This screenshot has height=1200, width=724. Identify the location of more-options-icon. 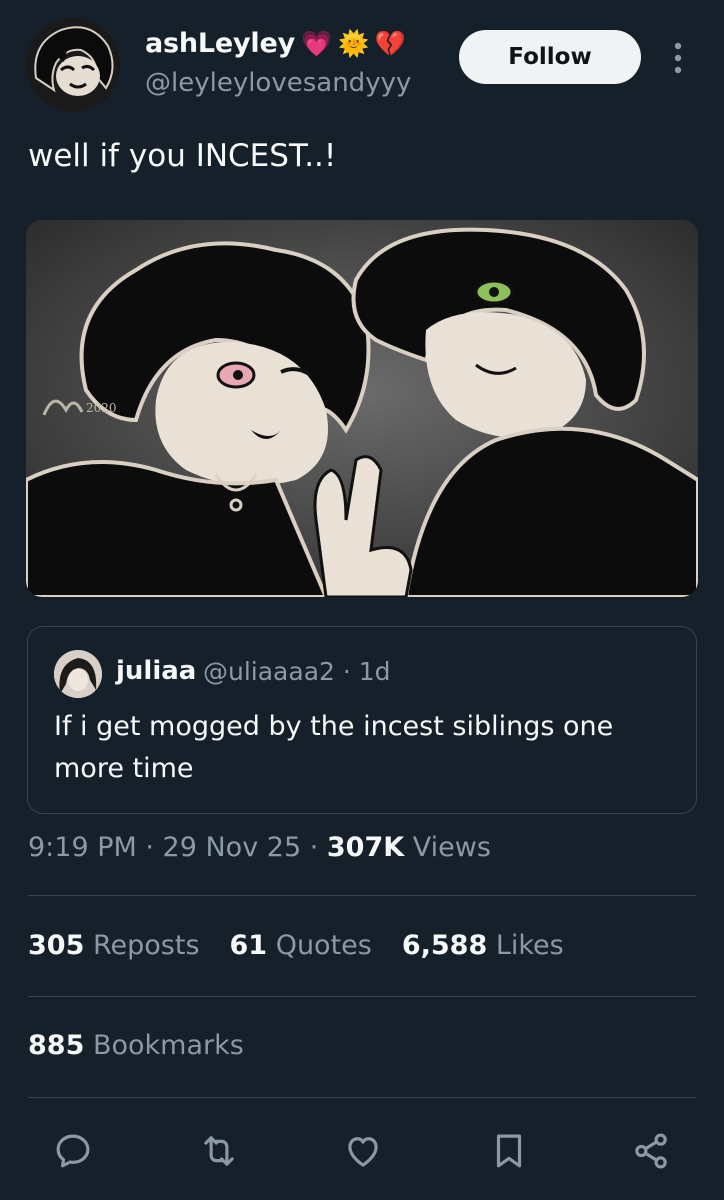
(678, 58).